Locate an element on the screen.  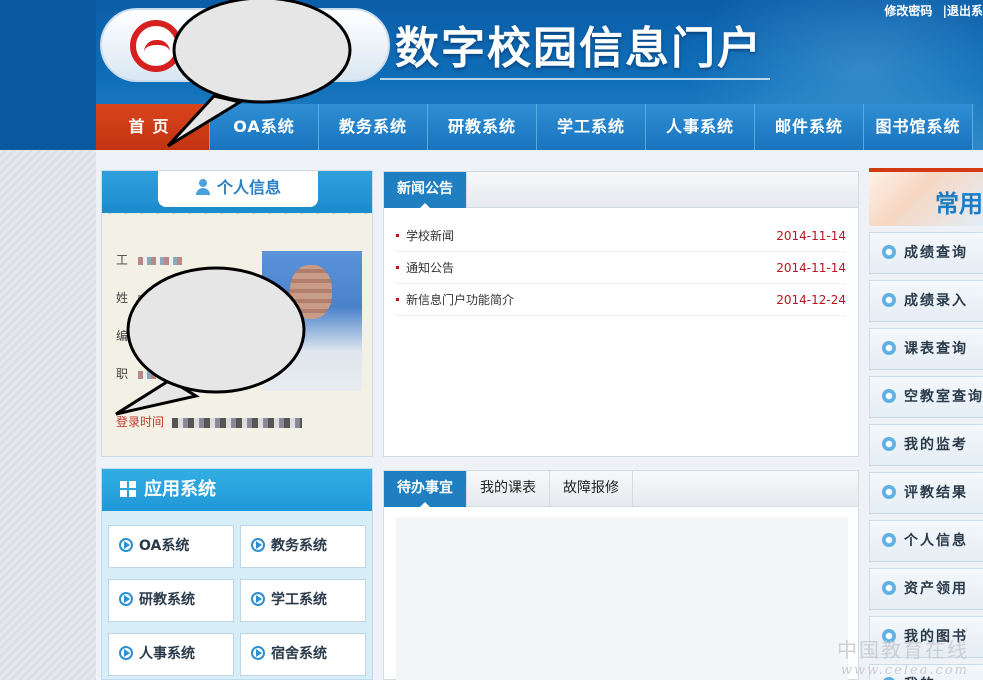
watermark: 中国教育在线 www.celea.com is located at coordinates (903, 656).